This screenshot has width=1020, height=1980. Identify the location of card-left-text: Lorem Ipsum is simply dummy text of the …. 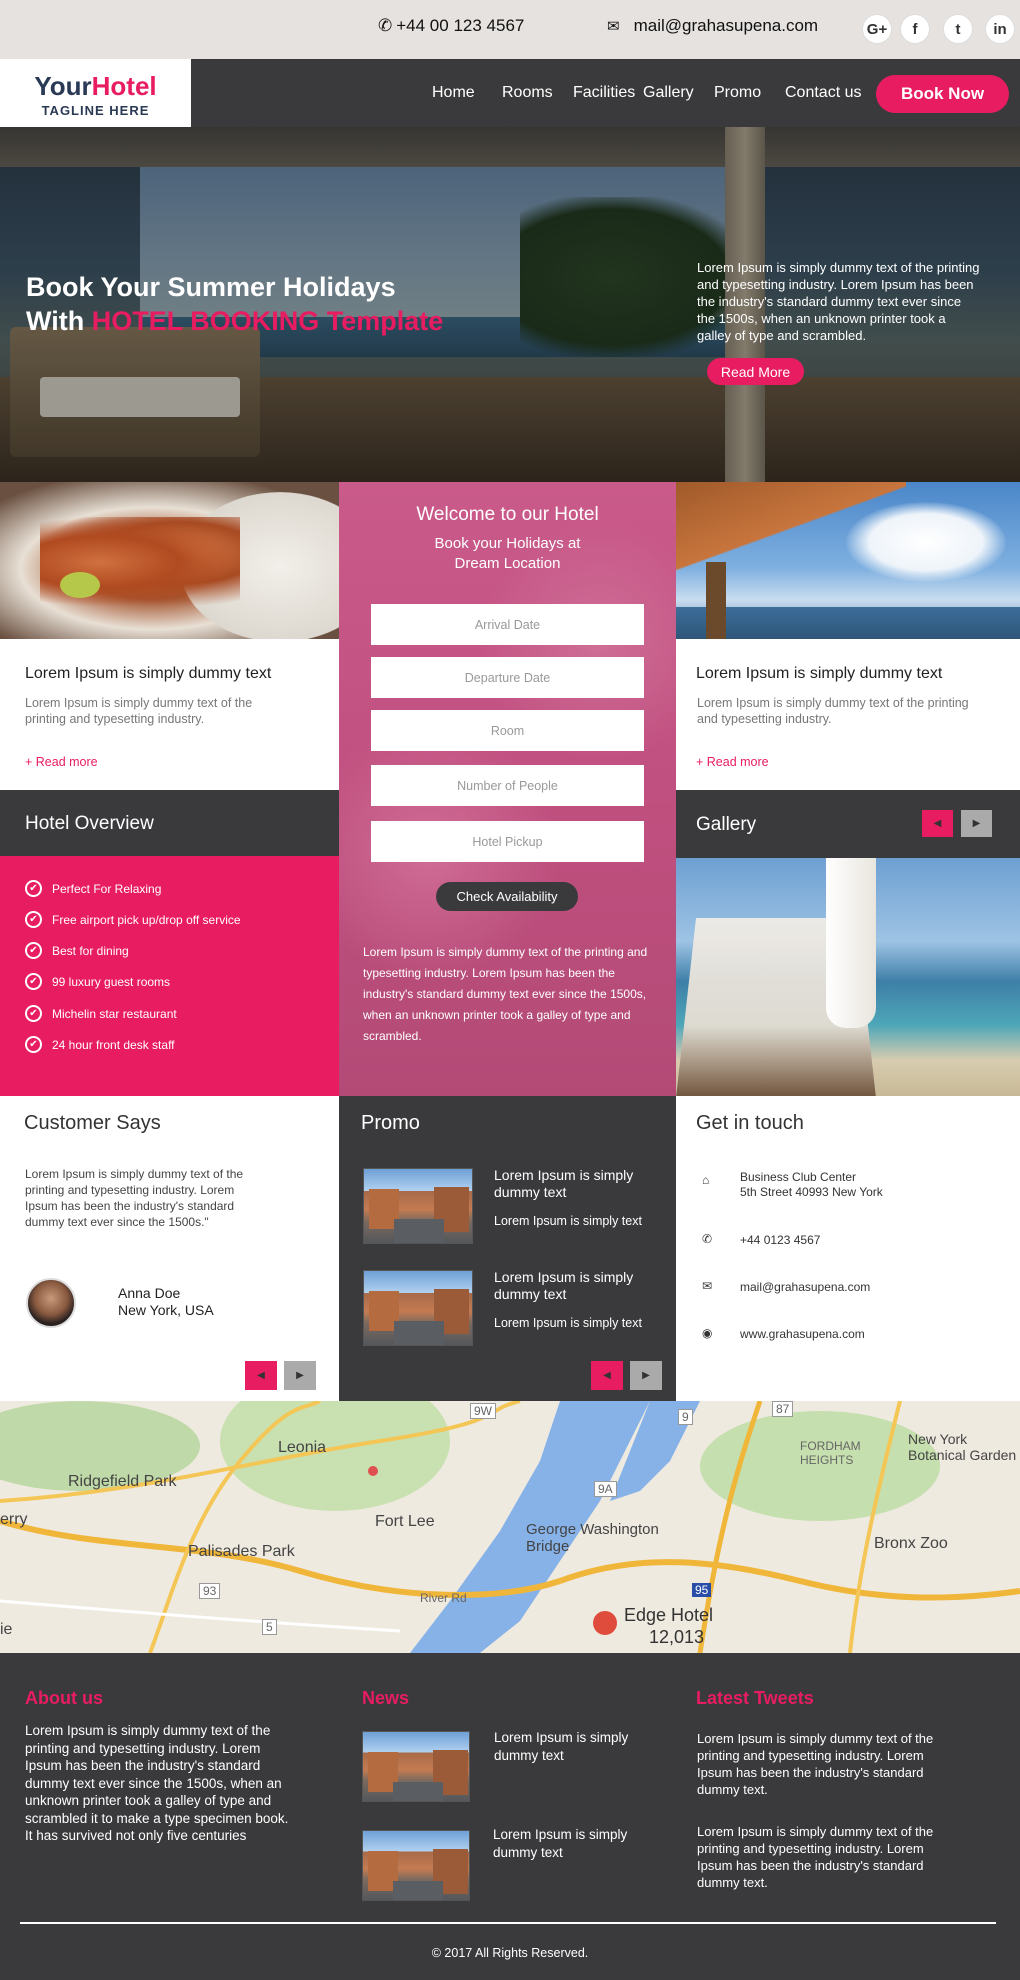
(139, 711).